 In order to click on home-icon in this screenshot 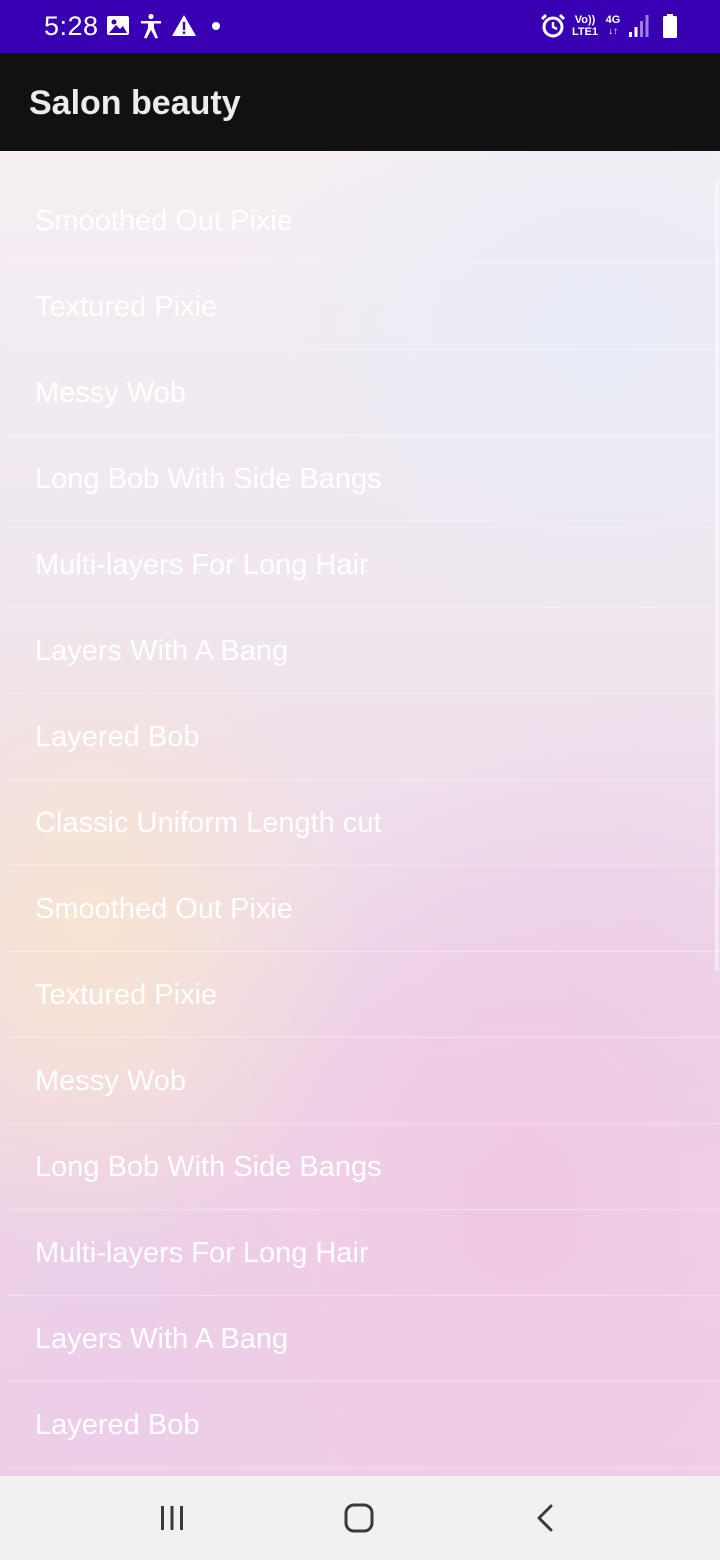, I will do `click(359, 1518)`.